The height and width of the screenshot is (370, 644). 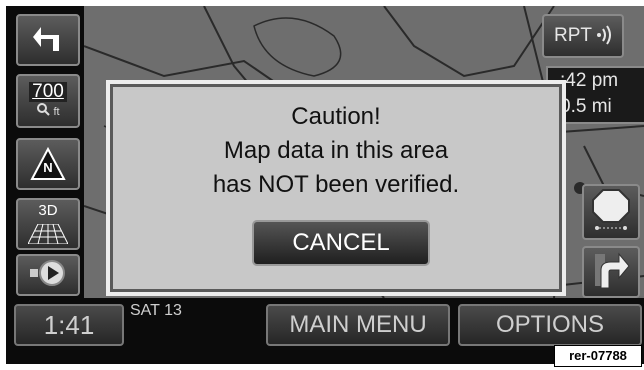 I want to click on north-up-button: N, so click(x=48, y=164).